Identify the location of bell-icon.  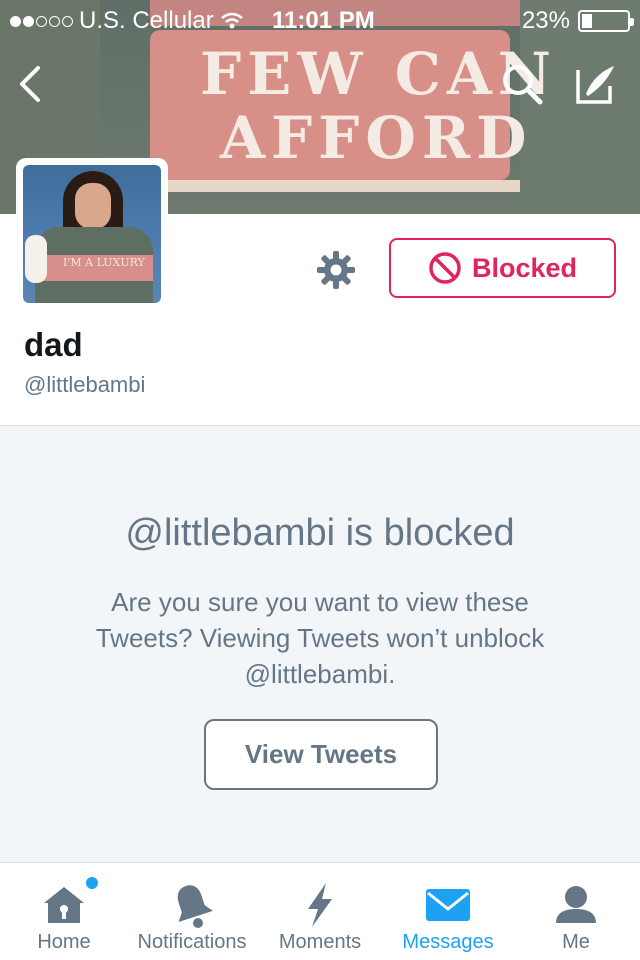
(195, 906).